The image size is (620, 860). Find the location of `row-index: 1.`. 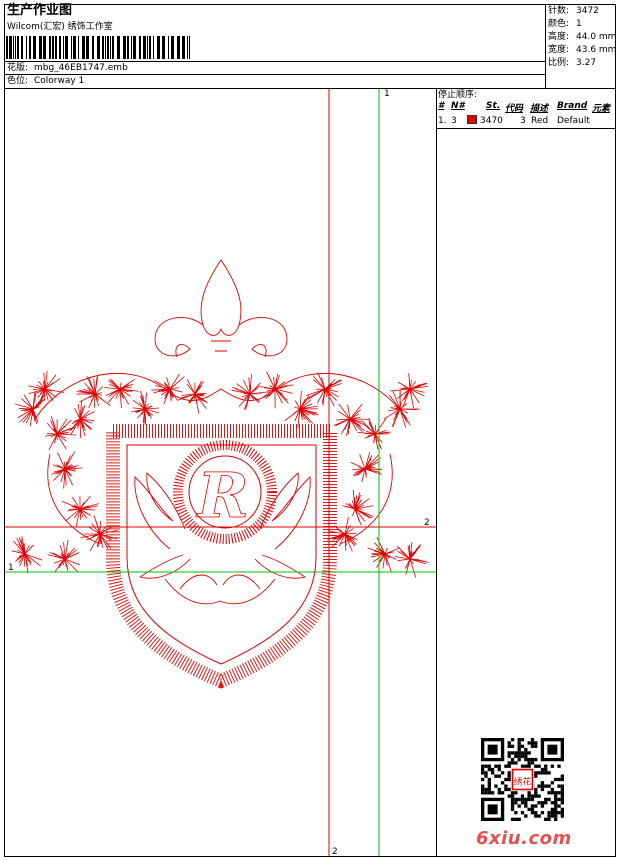

row-index: 1. is located at coordinates (442, 121).